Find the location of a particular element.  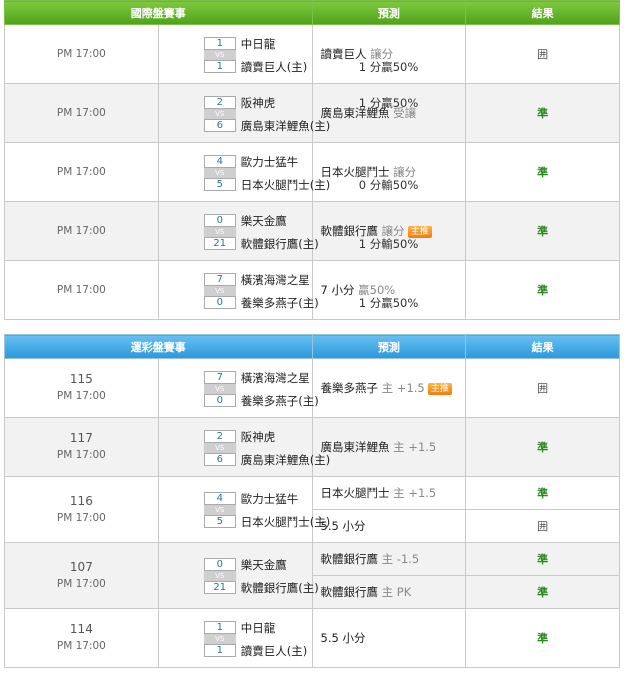

match-block: 7 VS 0 橫濱海灣之星 養樂多燕子(主) 1 分贏50% is located at coordinates (288, 290).